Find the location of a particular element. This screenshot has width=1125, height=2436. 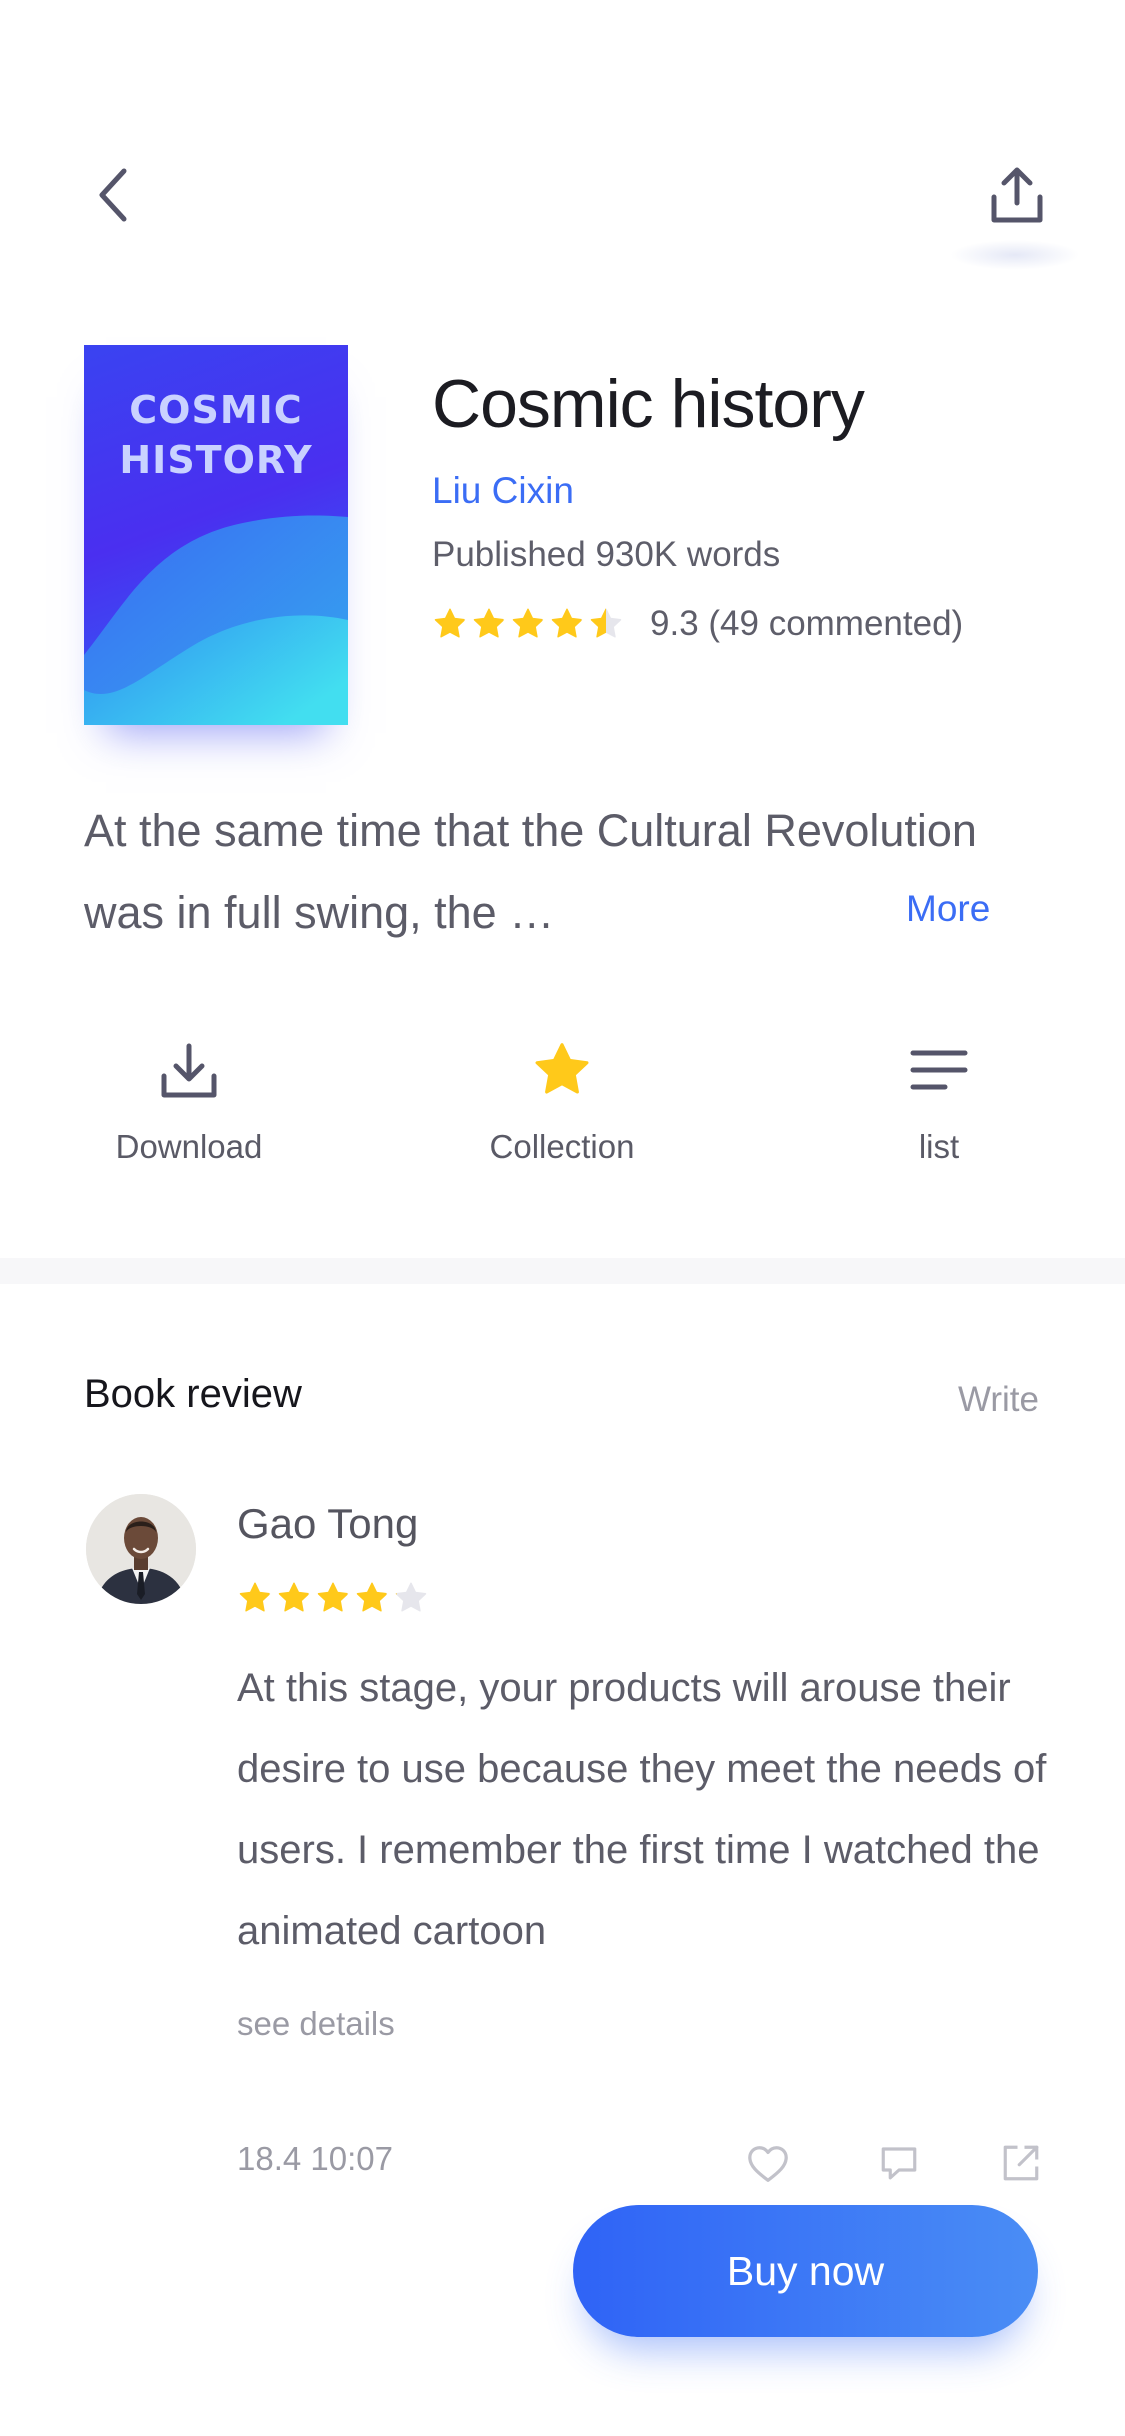

collection-label: Collection is located at coordinates (562, 1146).